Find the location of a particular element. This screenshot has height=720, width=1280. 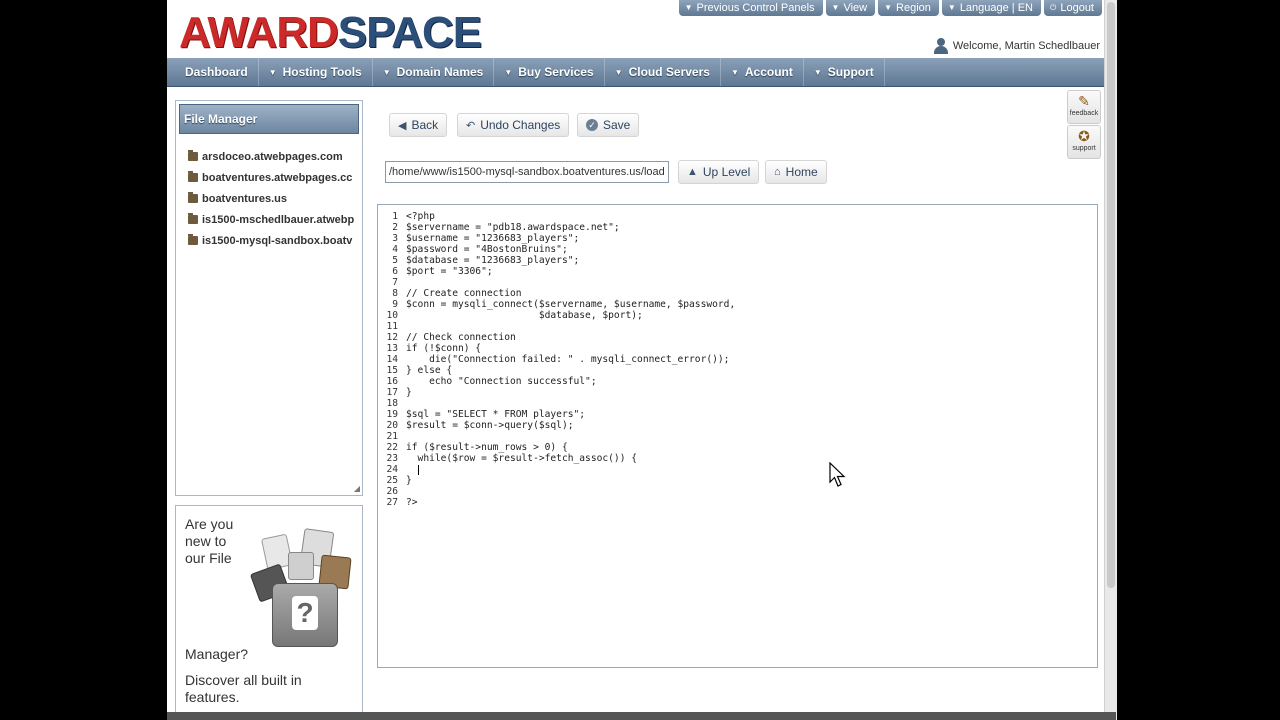

undo-changes-button: ↶ Undo Changes is located at coordinates (513, 125).